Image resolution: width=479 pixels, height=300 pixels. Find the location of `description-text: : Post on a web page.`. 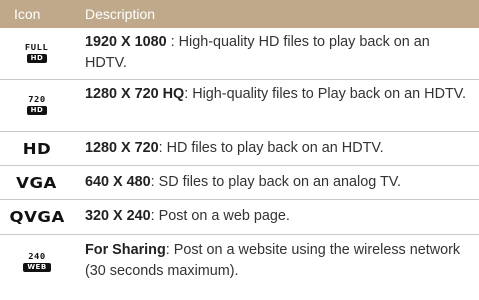

description-text: : Post on a web page. is located at coordinates (220, 216).